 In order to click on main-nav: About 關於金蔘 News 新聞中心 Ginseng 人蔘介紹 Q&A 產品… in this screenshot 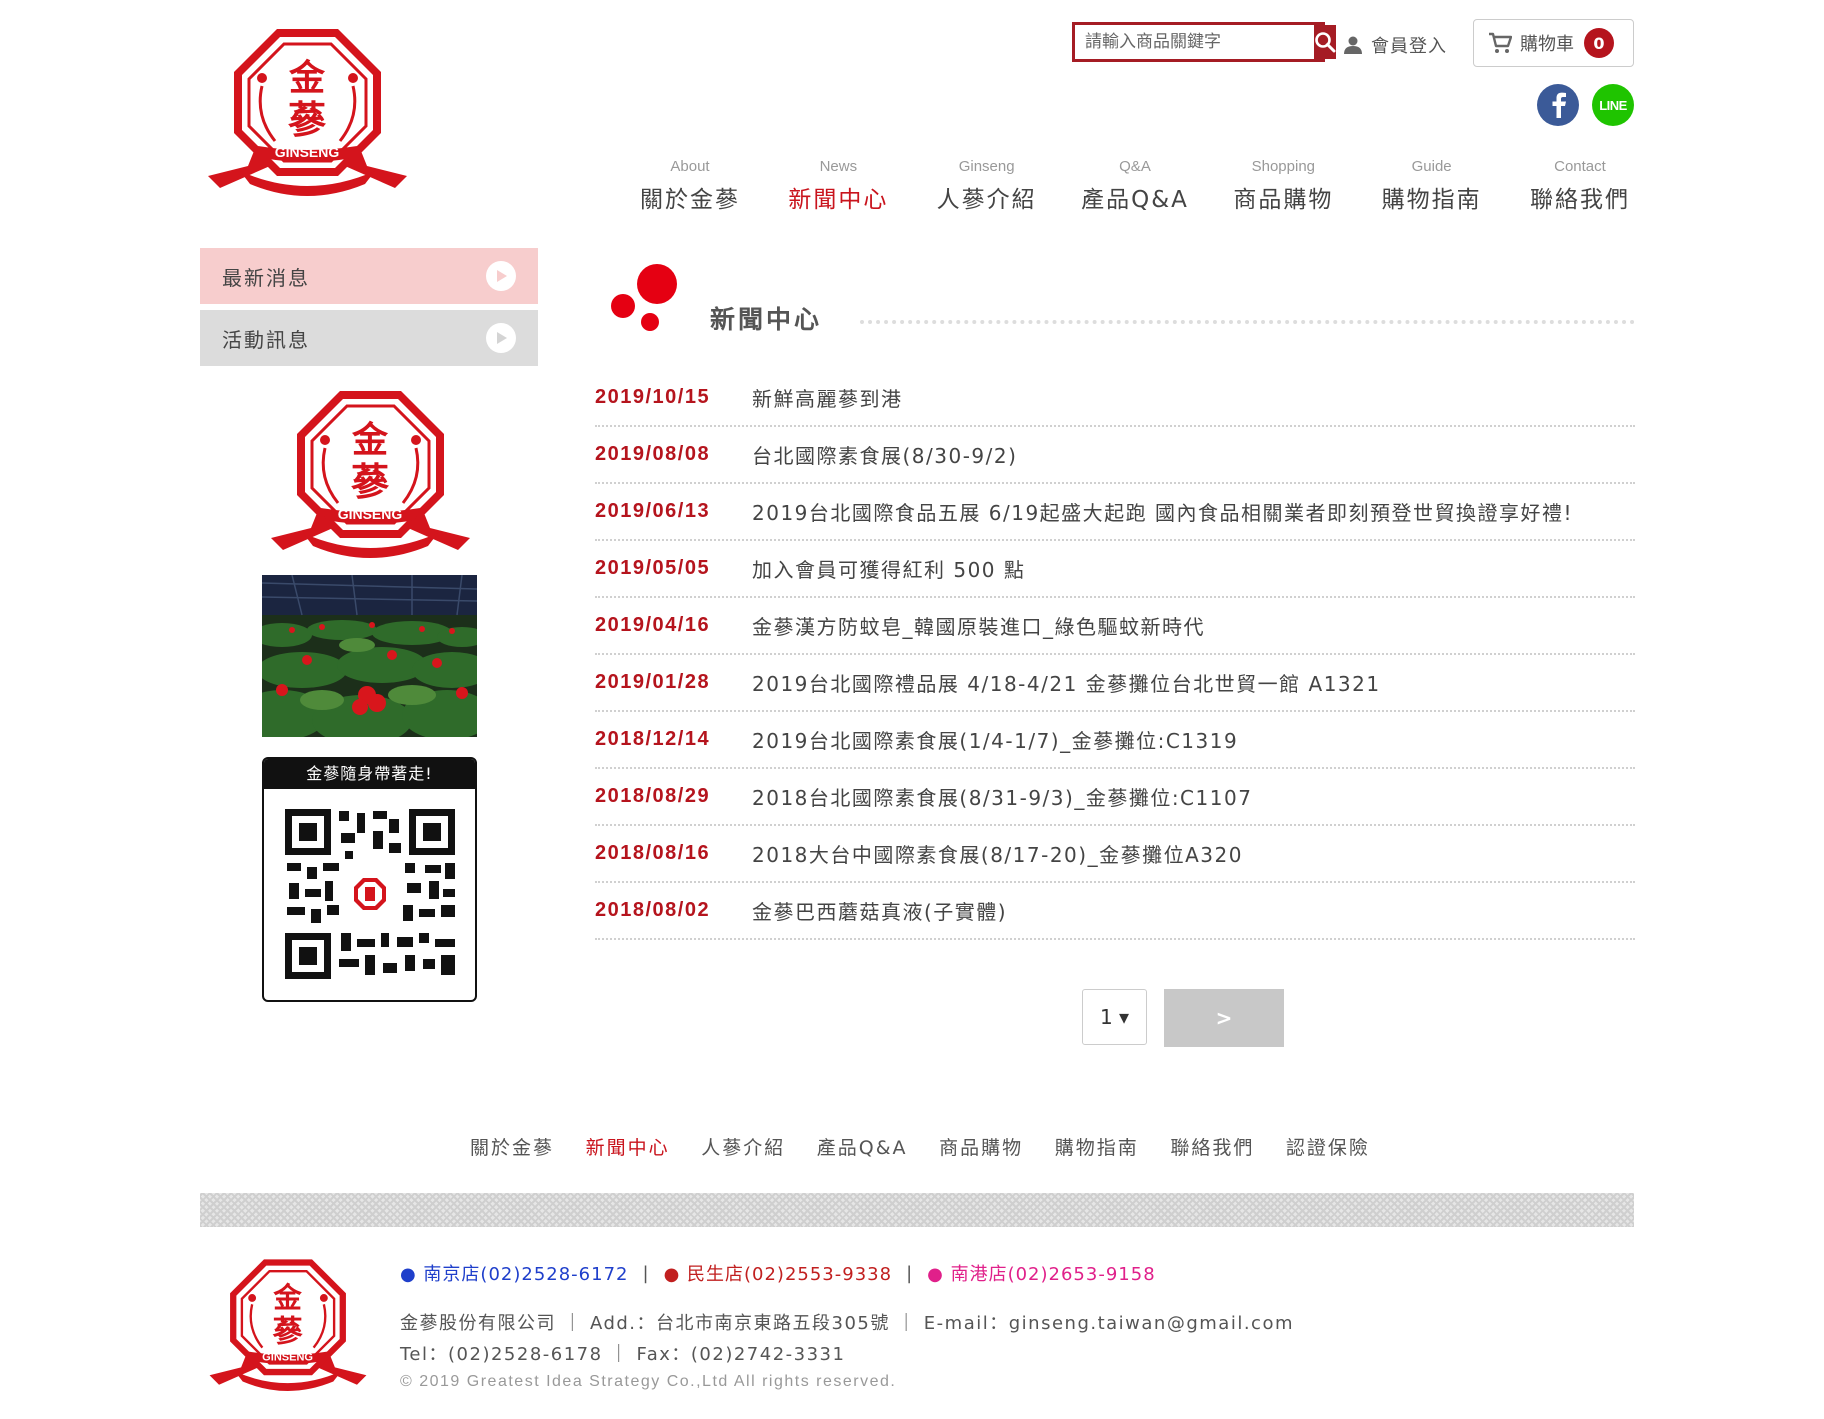, I will do `click(1135, 188)`.